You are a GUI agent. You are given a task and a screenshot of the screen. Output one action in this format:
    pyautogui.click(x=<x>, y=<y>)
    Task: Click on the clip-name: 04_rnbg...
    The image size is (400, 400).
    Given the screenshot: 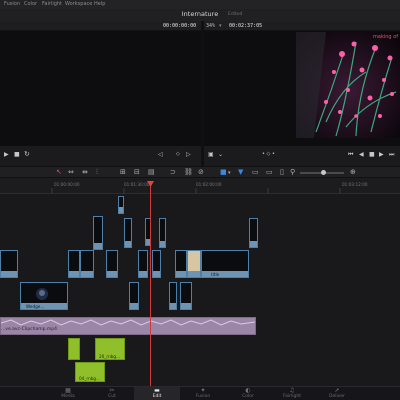 What is the action you would take?
    pyautogui.click(x=90, y=378)
    